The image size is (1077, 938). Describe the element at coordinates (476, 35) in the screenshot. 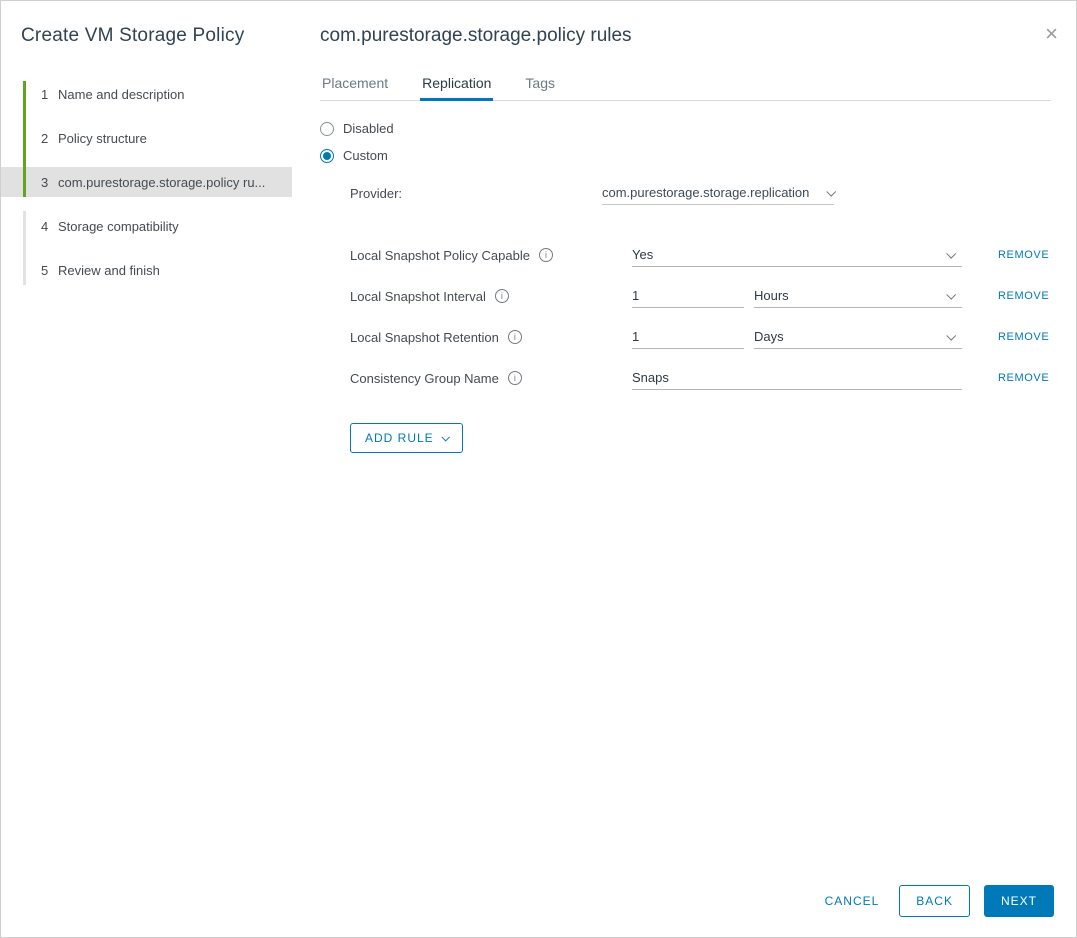

I see `page-title: com.purestorage.storage.policy rules` at that location.